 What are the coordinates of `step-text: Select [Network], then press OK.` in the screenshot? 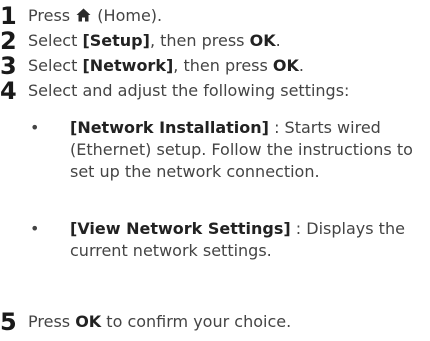 It's located at (166, 65).